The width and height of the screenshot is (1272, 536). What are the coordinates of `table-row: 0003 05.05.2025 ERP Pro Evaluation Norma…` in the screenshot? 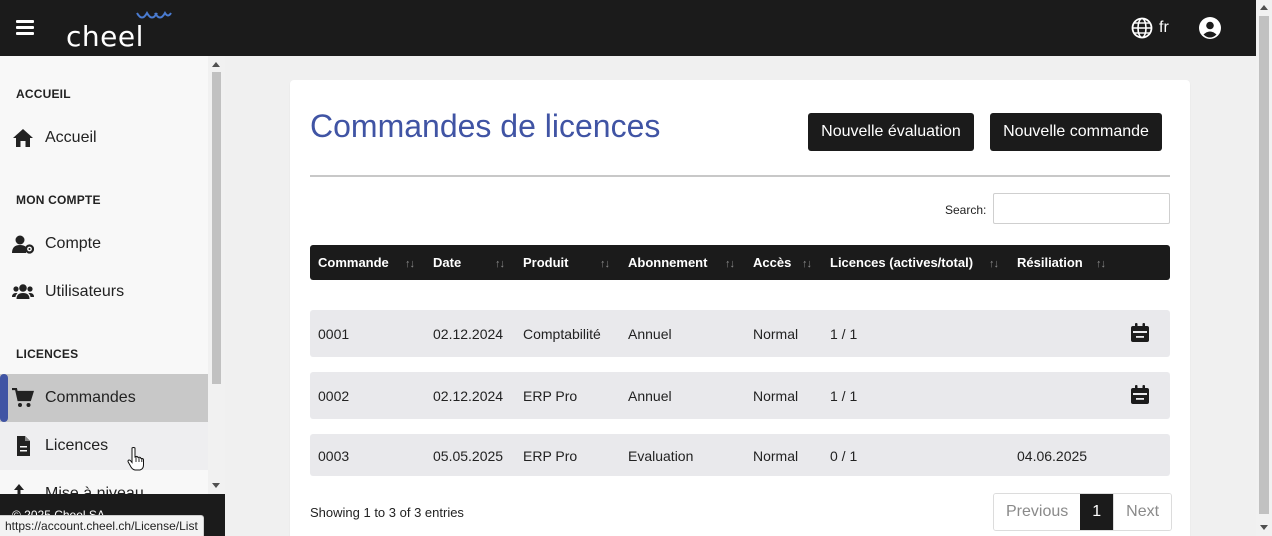 It's located at (740, 455).